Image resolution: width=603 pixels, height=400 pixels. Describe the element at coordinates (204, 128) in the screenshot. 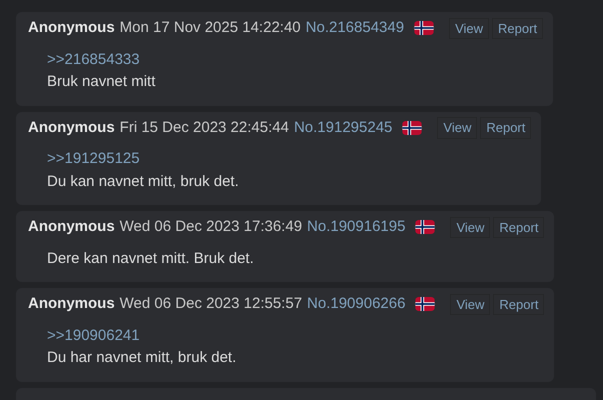

I see `post-date: Fri 15 Dec 2023 22:45:44` at that location.